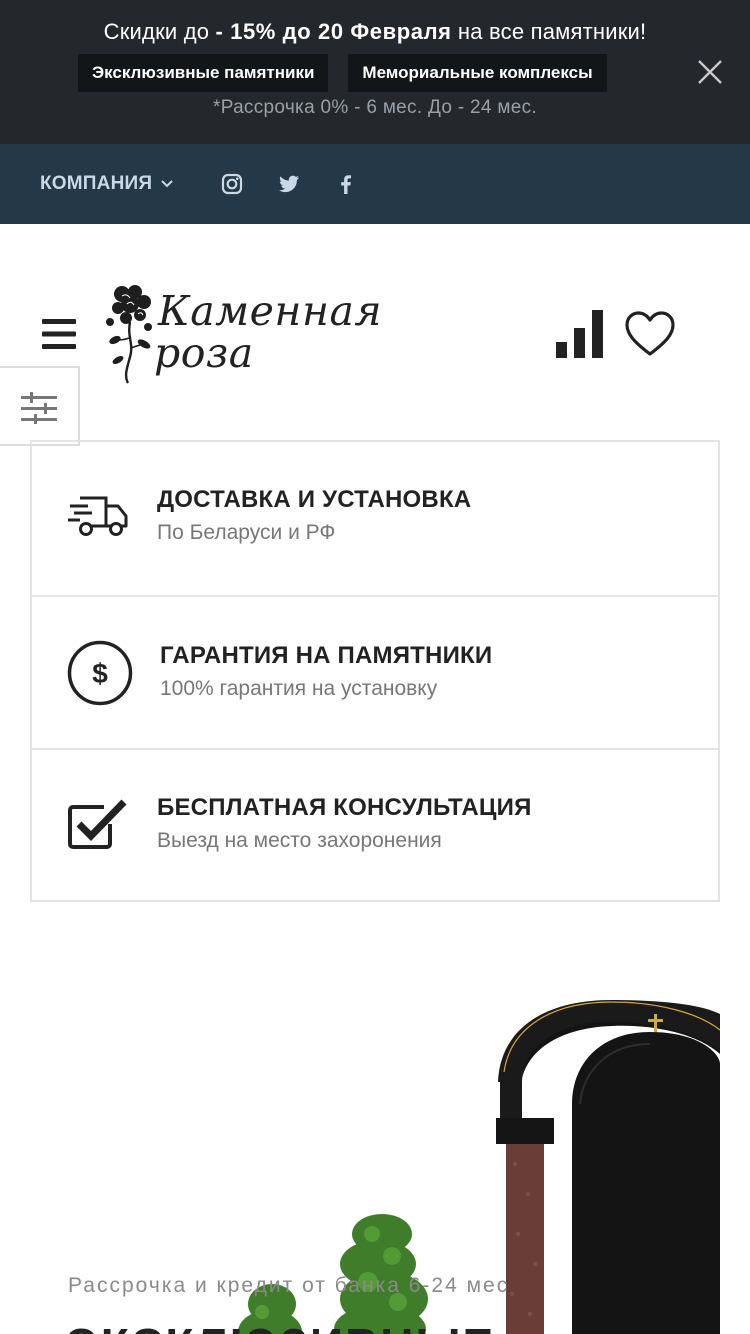 This screenshot has height=1334, width=750. What do you see at coordinates (96, 183) in the screenshot?
I see `company-label: КОМПАНИЯ` at bounding box center [96, 183].